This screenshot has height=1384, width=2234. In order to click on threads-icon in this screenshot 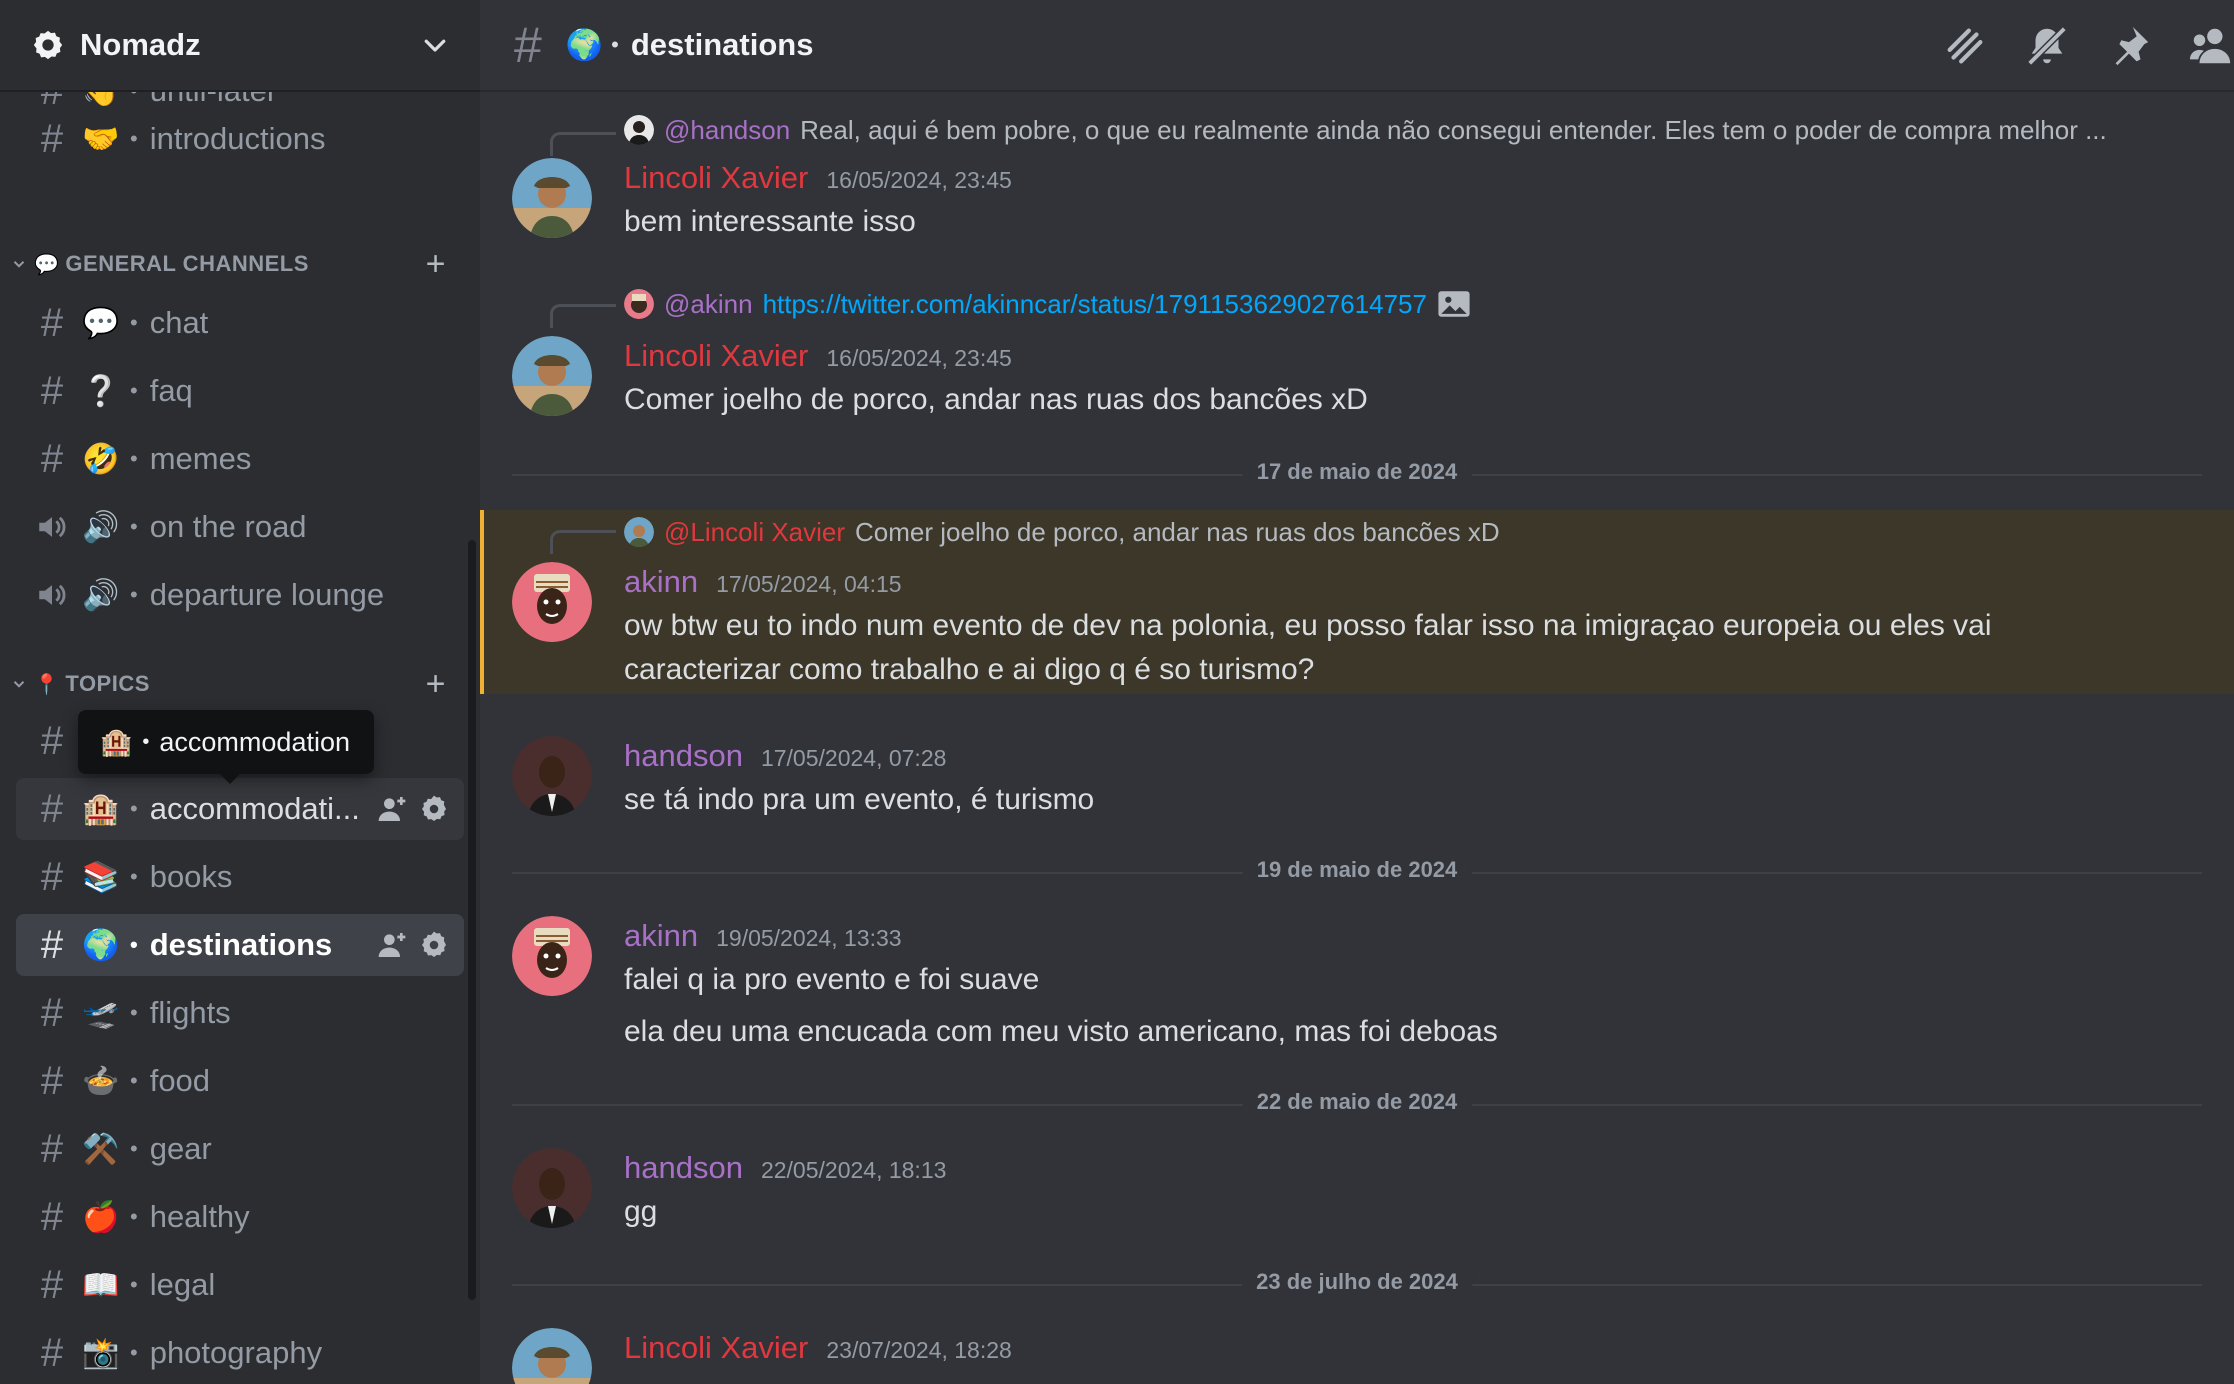, I will do `click(1965, 46)`.